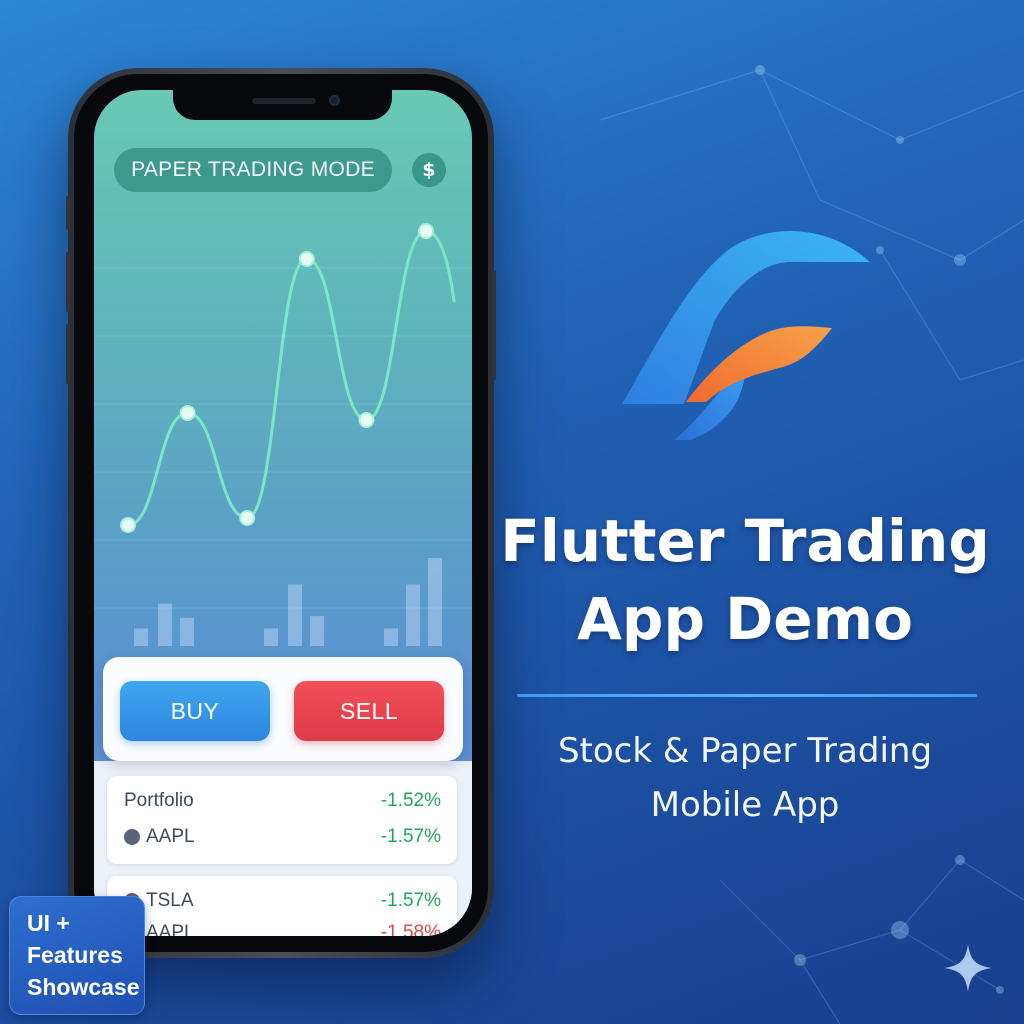 The image size is (1024, 1024). Describe the element at coordinates (282, 801) in the screenshot. I see `portfolio-header-row: Portfolio -1.52%` at that location.